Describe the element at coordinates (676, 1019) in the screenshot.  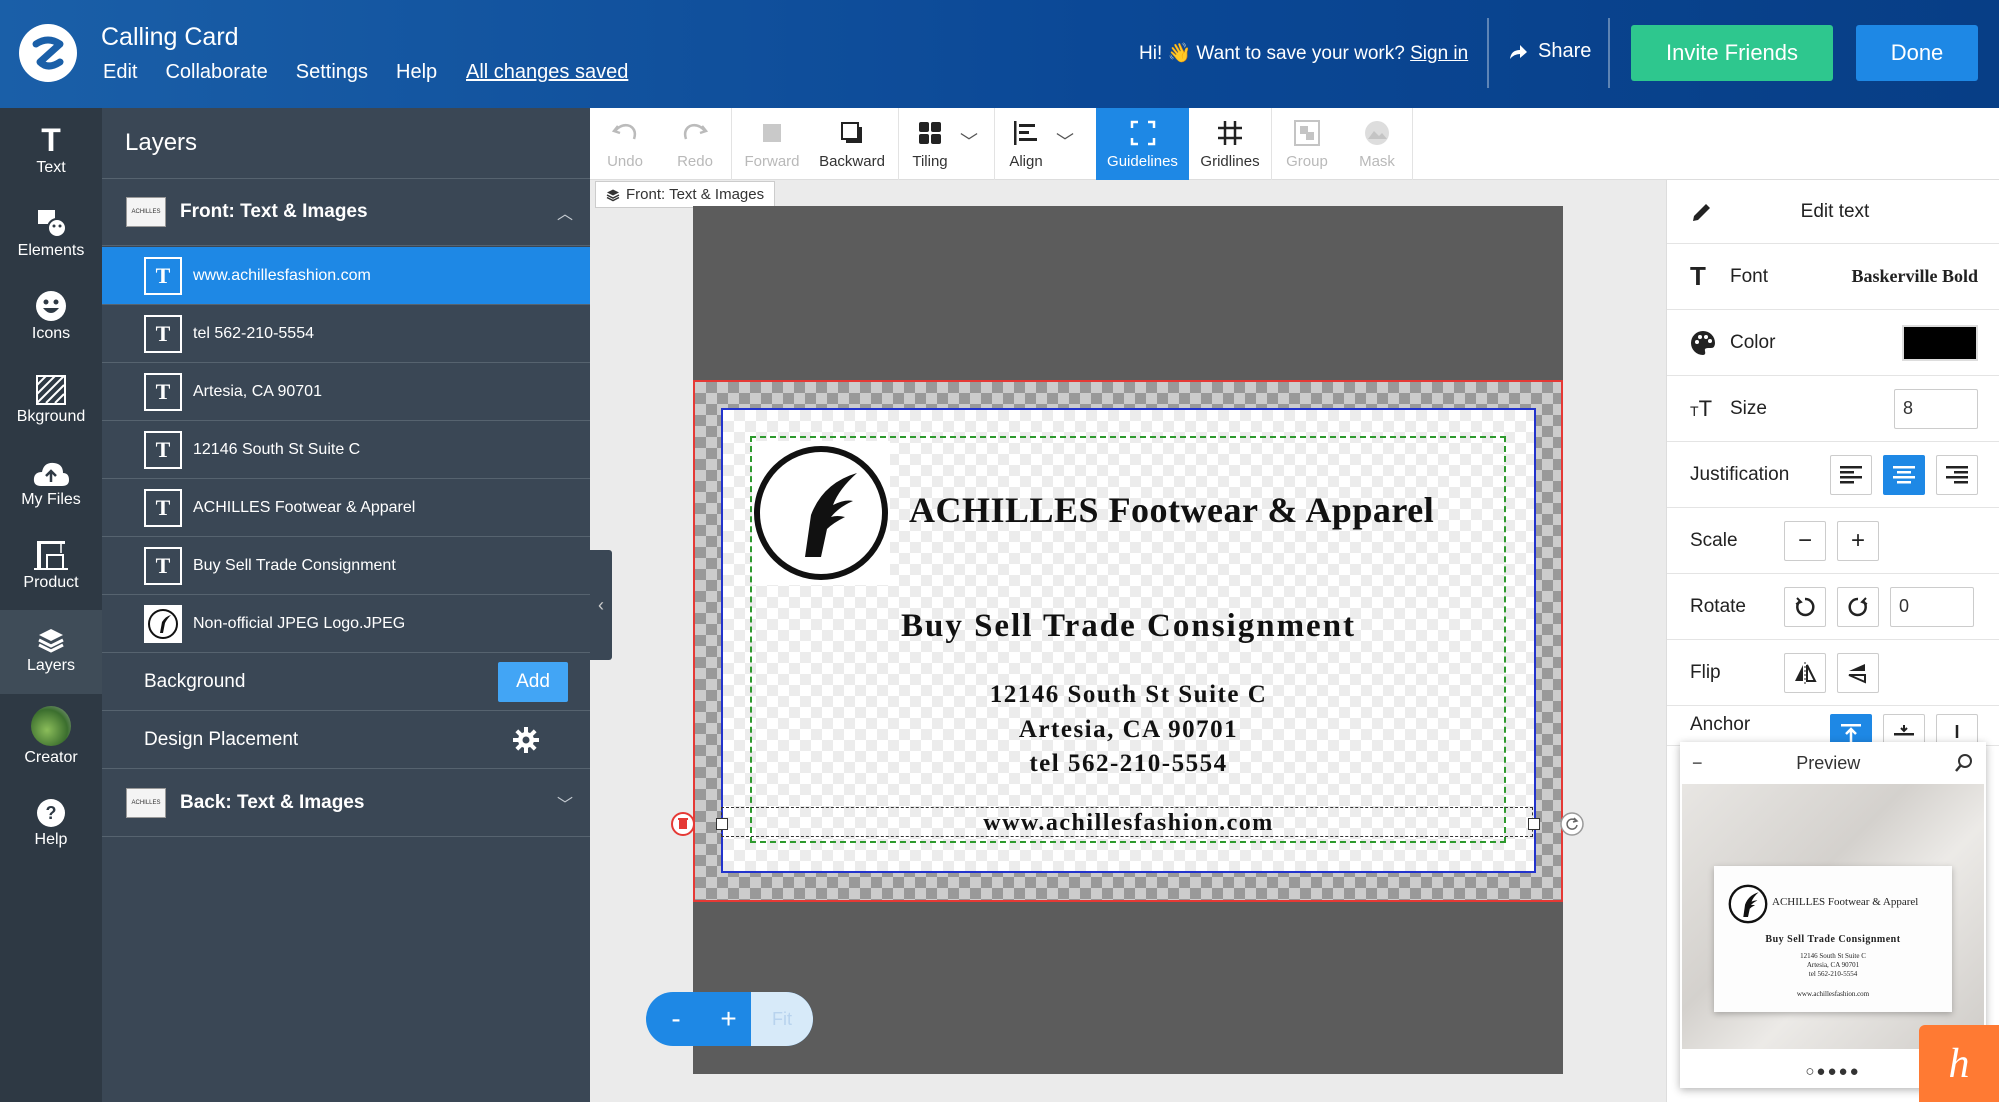
I see `zoom-out-button: -` at that location.